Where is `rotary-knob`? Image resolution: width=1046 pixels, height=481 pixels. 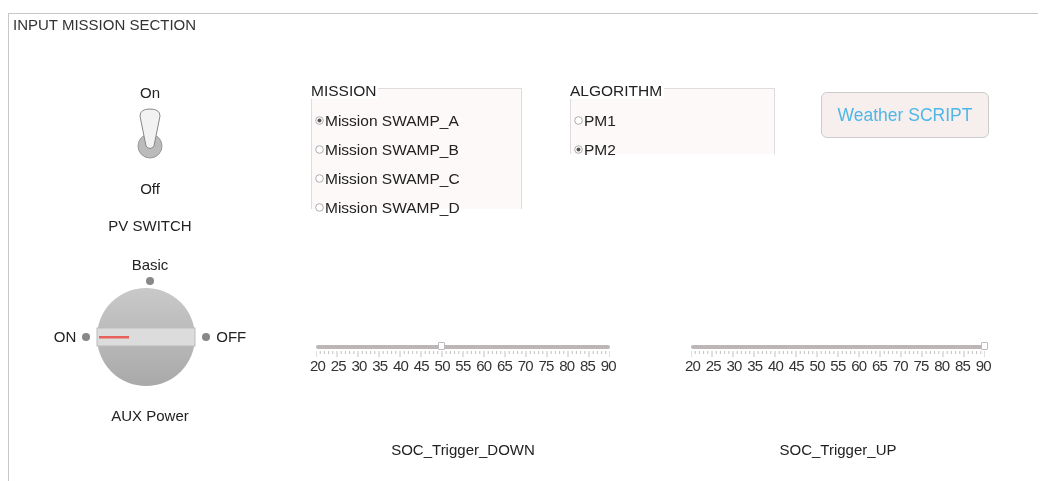
rotary-knob is located at coordinates (146, 337).